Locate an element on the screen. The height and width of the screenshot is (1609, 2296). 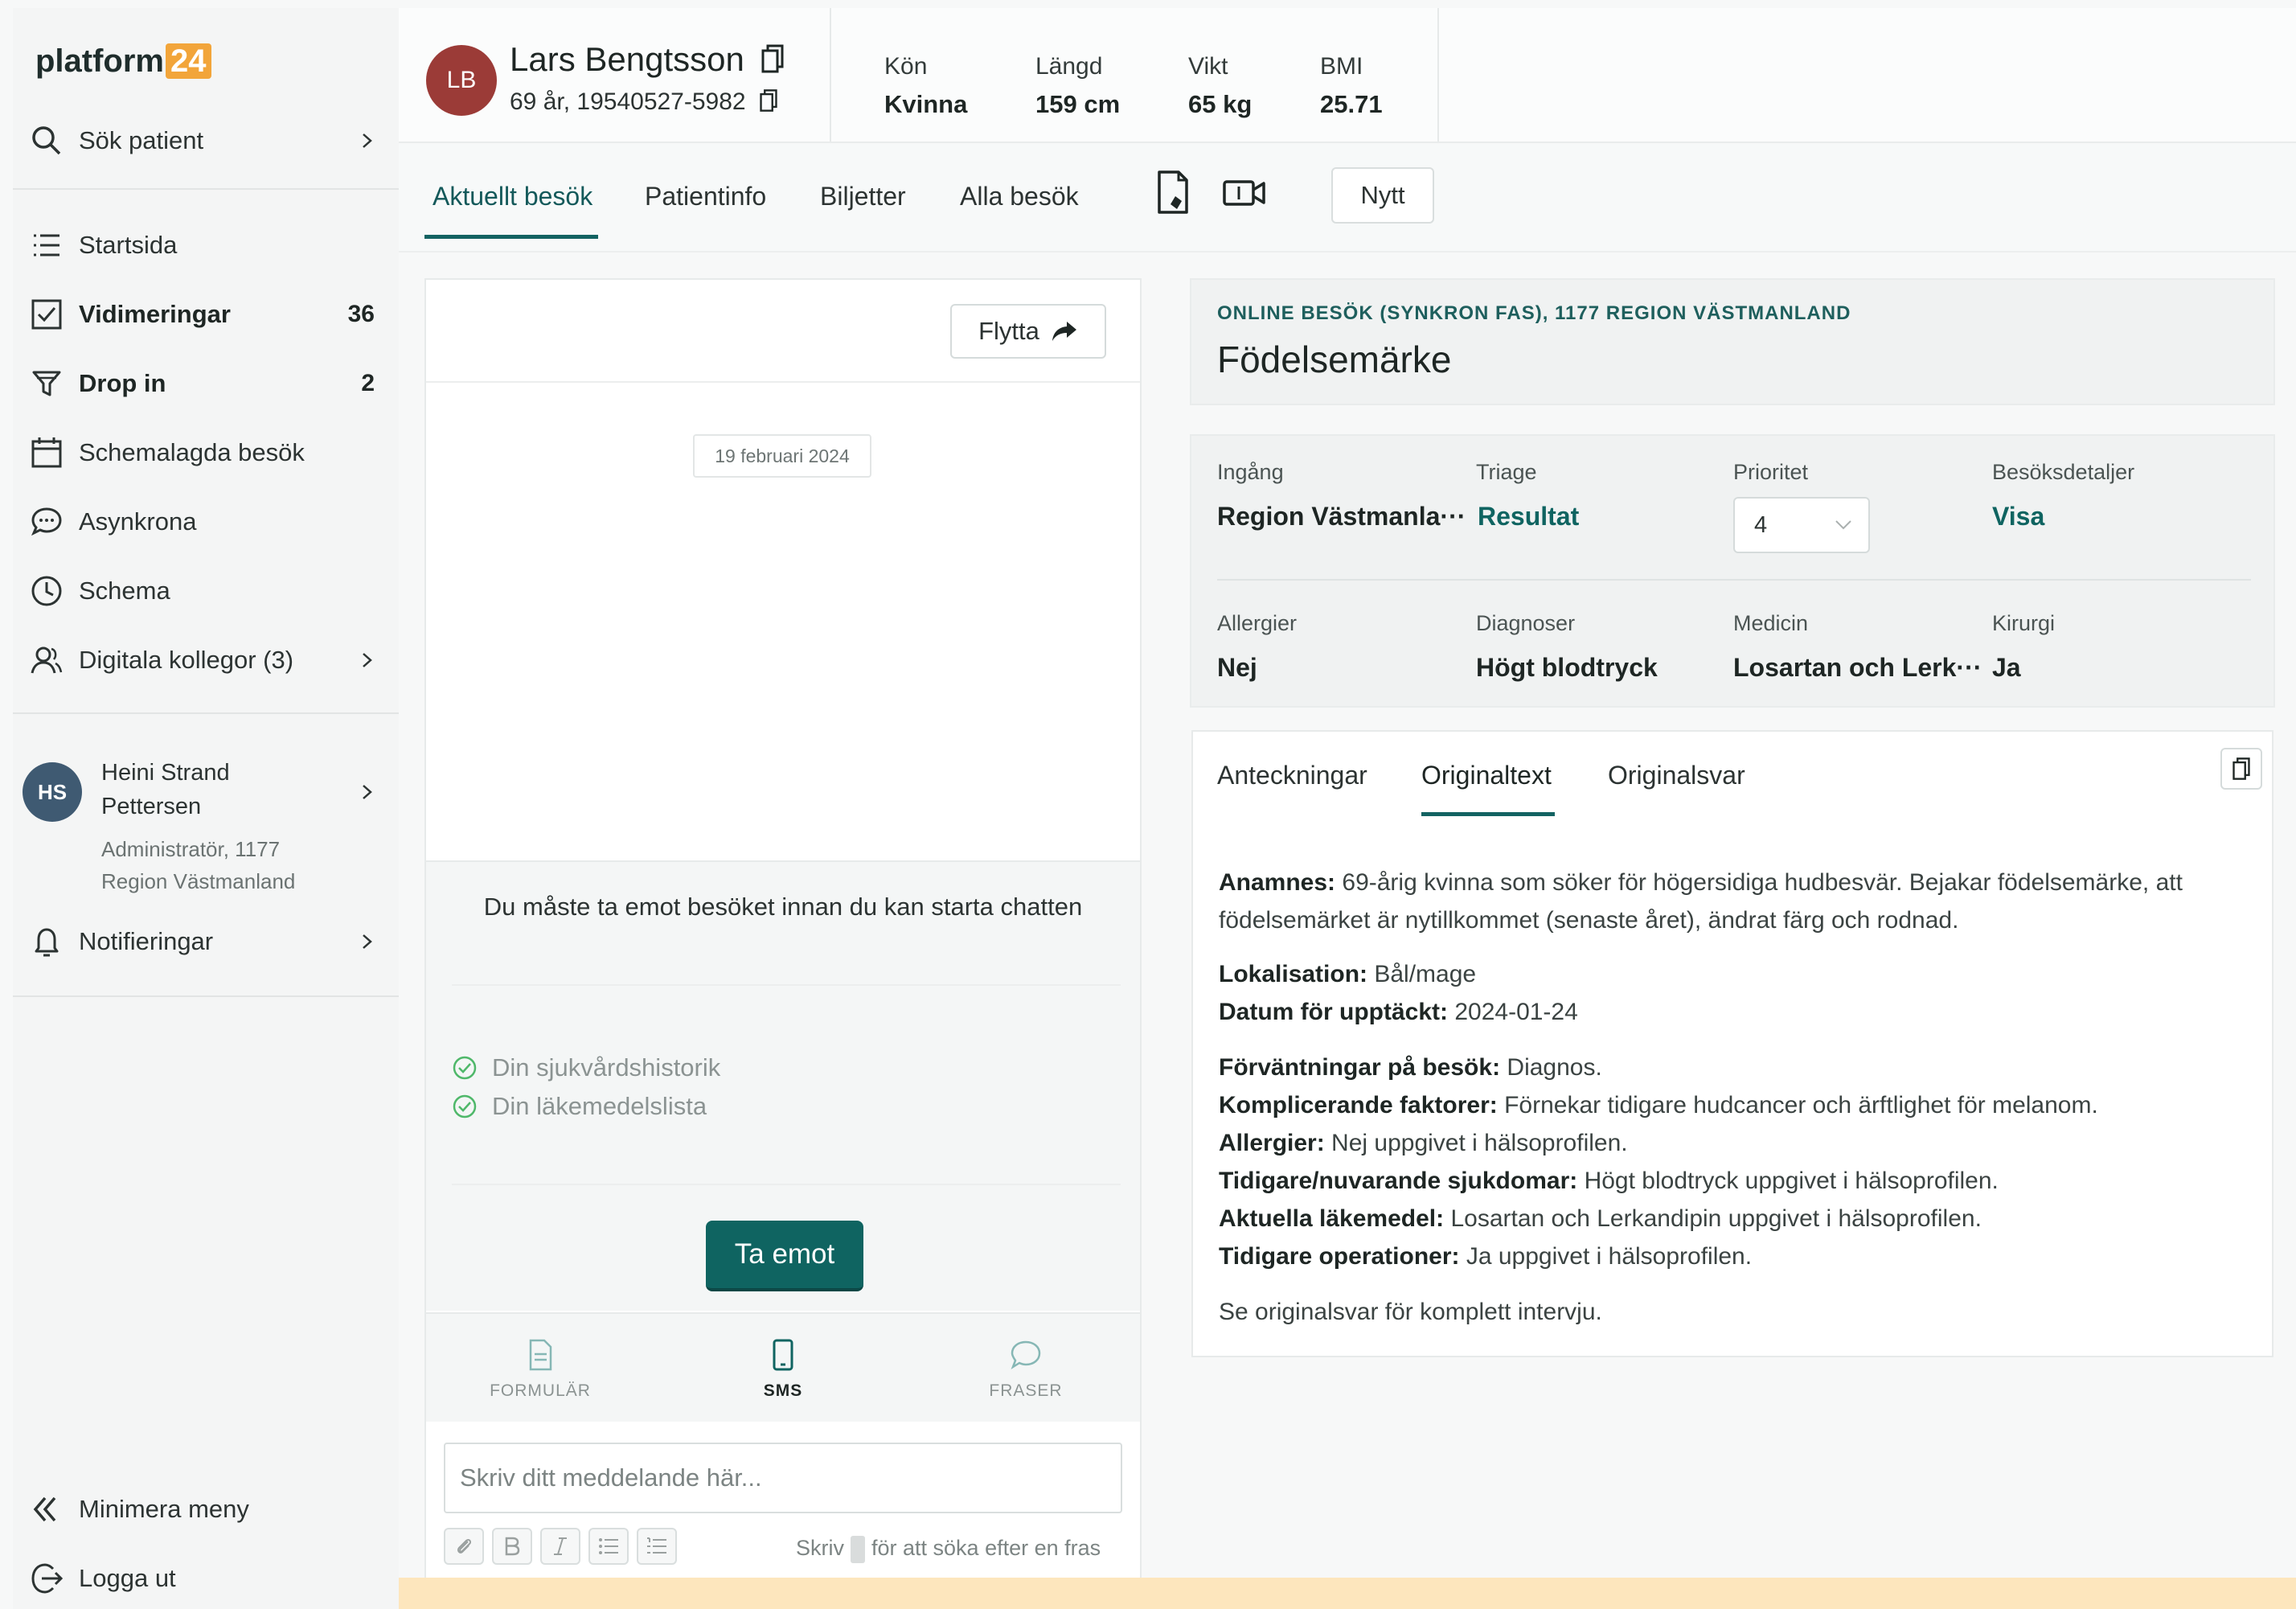
field-label: Medicin is located at coordinates (1771, 623).